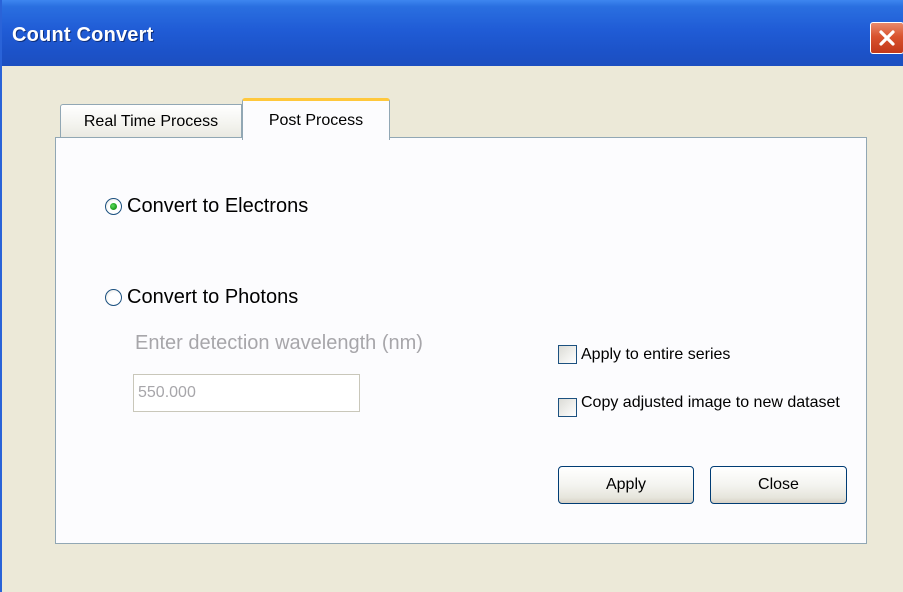  I want to click on tab-label: Post Process, so click(316, 120).